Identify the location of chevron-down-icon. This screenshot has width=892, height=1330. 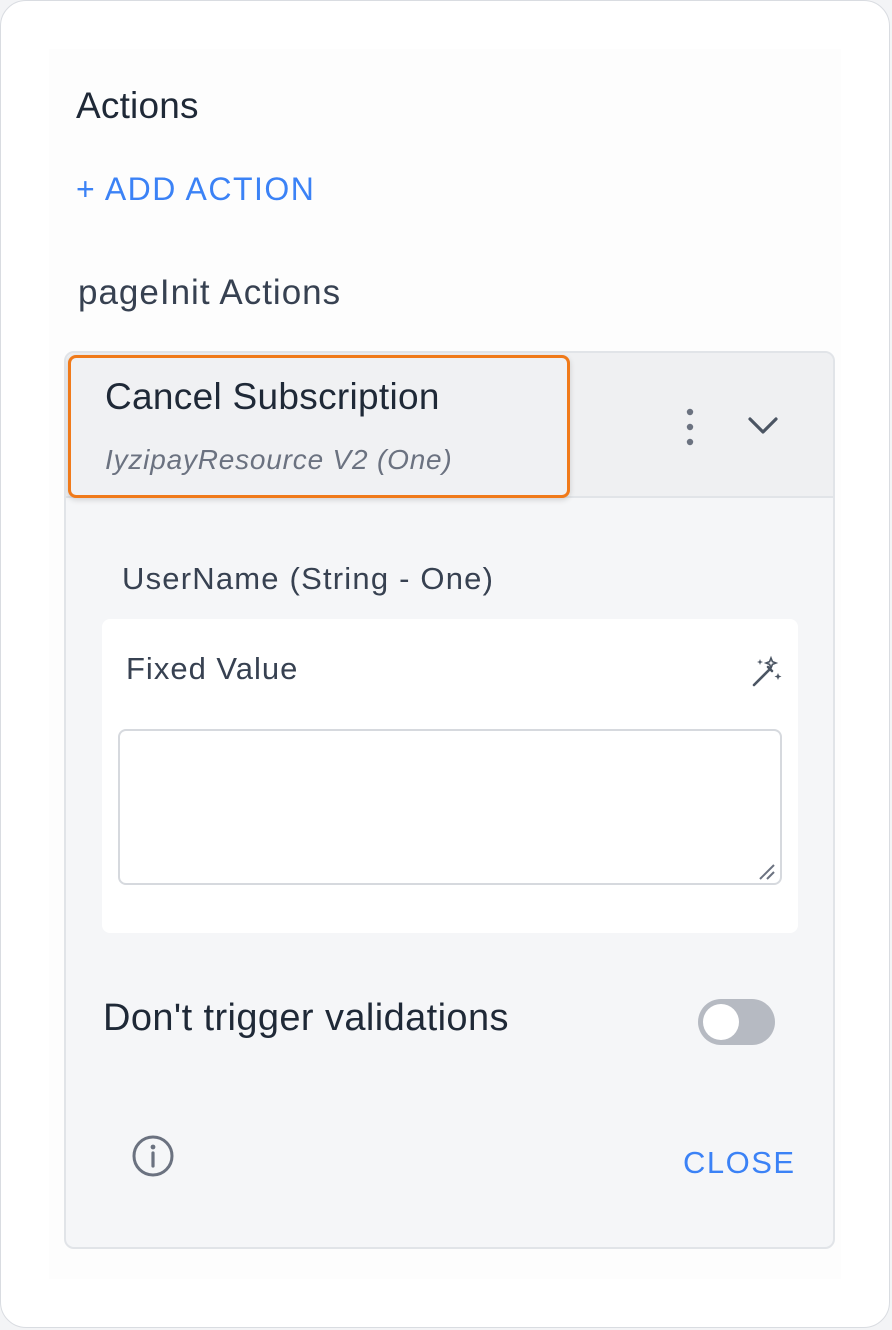
(763, 426).